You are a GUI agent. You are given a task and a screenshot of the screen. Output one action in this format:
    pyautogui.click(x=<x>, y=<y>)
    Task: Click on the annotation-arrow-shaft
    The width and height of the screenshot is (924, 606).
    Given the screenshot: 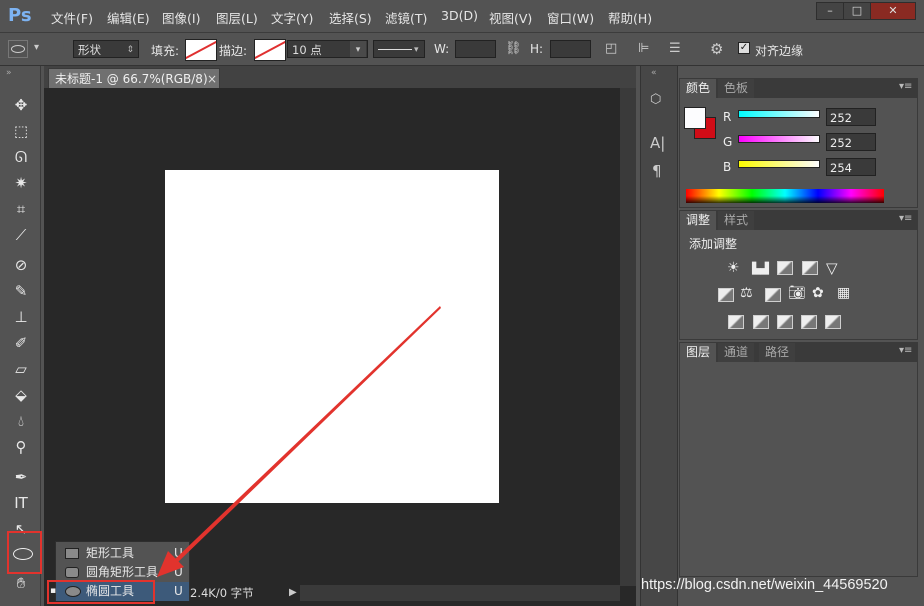 What is the action you would take?
    pyautogui.click(x=307, y=434)
    